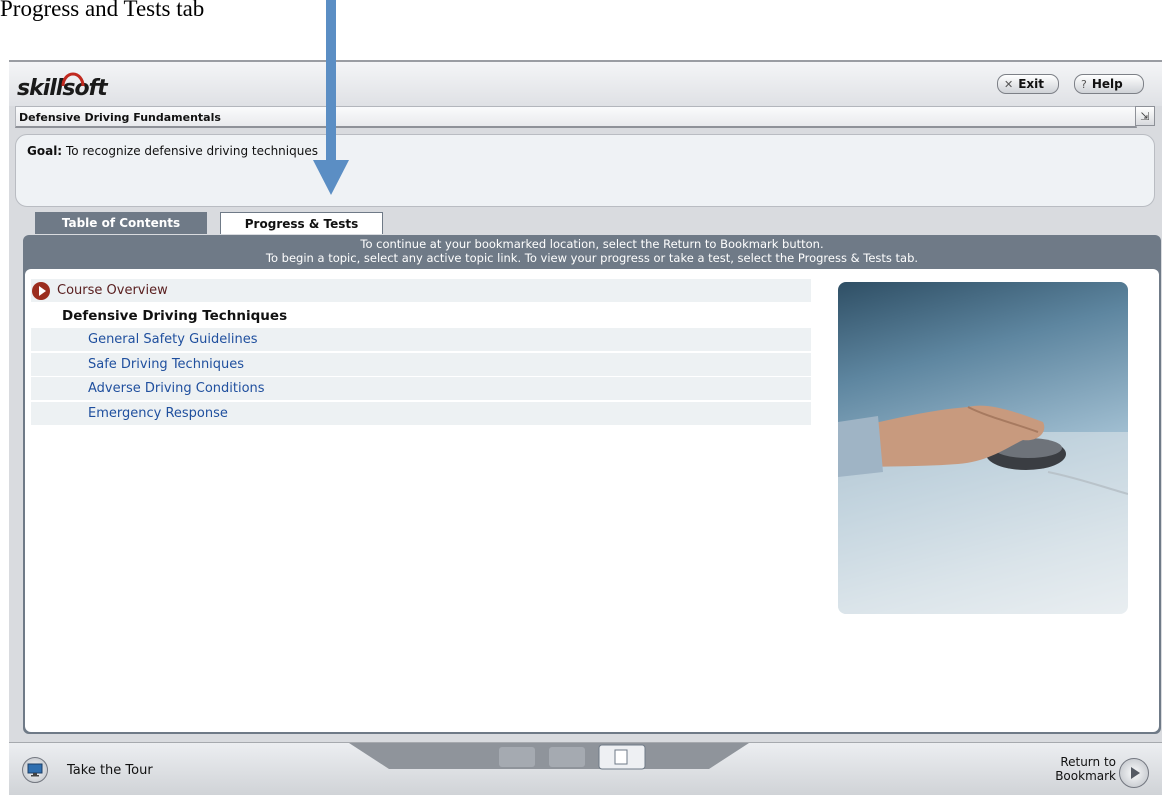  I want to click on take-the-tour-button, so click(35, 770).